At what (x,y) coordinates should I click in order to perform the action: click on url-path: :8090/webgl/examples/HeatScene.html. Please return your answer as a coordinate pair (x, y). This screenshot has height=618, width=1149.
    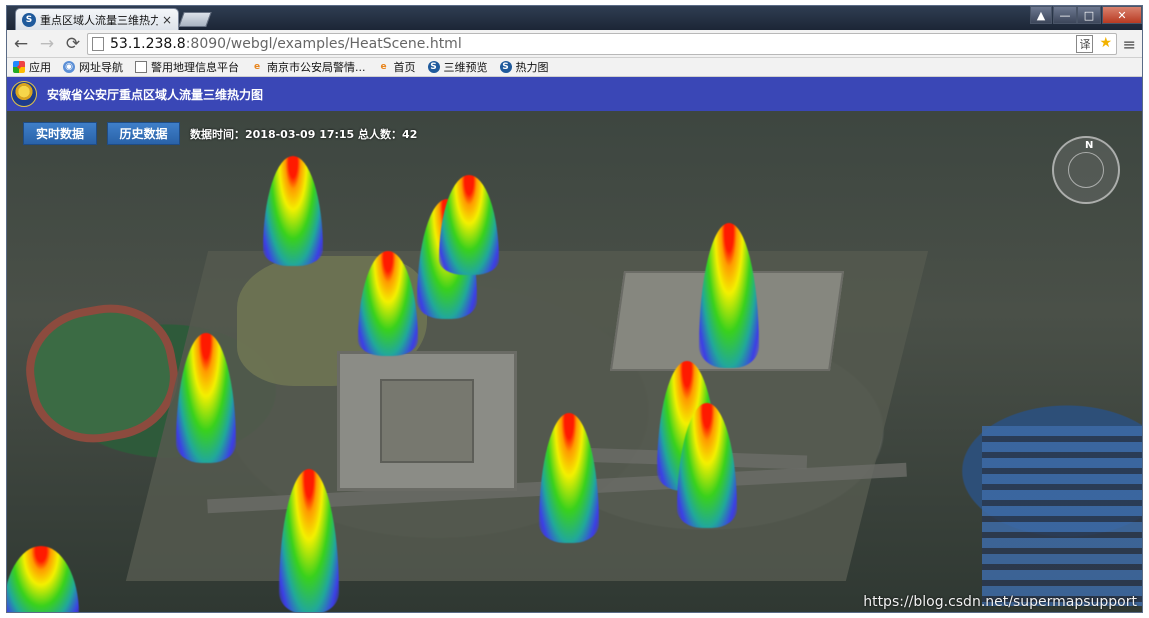
    Looking at the image, I should click on (323, 44).